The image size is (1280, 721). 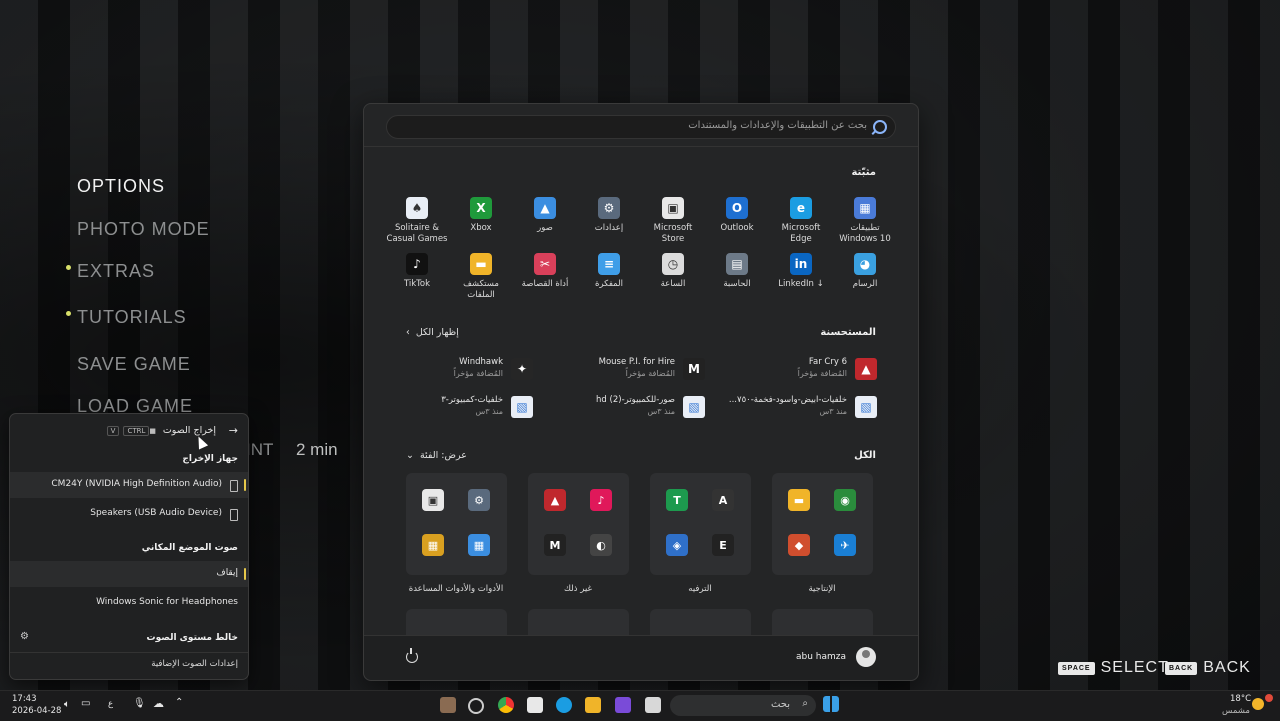 What do you see at coordinates (472, 400) in the screenshot?
I see `recommended-title: خلفيات-كمبيوتر-٣` at bounding box center [472, 400].